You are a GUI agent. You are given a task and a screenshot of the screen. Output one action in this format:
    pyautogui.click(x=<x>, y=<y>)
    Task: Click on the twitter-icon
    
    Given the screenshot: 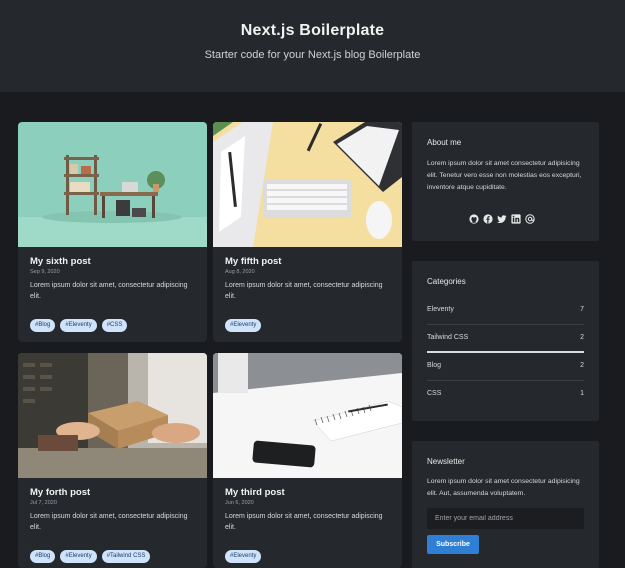 What is the action you would take?
    pyautogui.click(x=502, y=219)
    